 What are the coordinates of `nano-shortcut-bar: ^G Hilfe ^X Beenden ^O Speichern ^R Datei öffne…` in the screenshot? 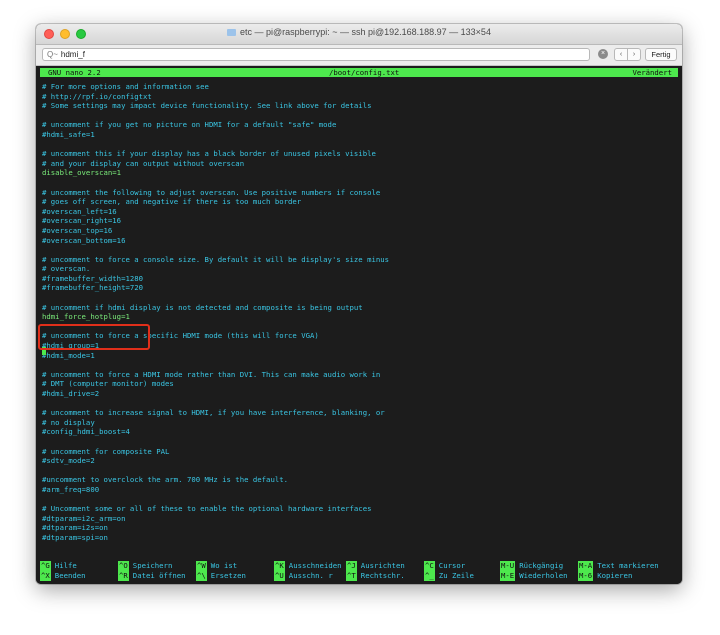 It's located at (360, 571).